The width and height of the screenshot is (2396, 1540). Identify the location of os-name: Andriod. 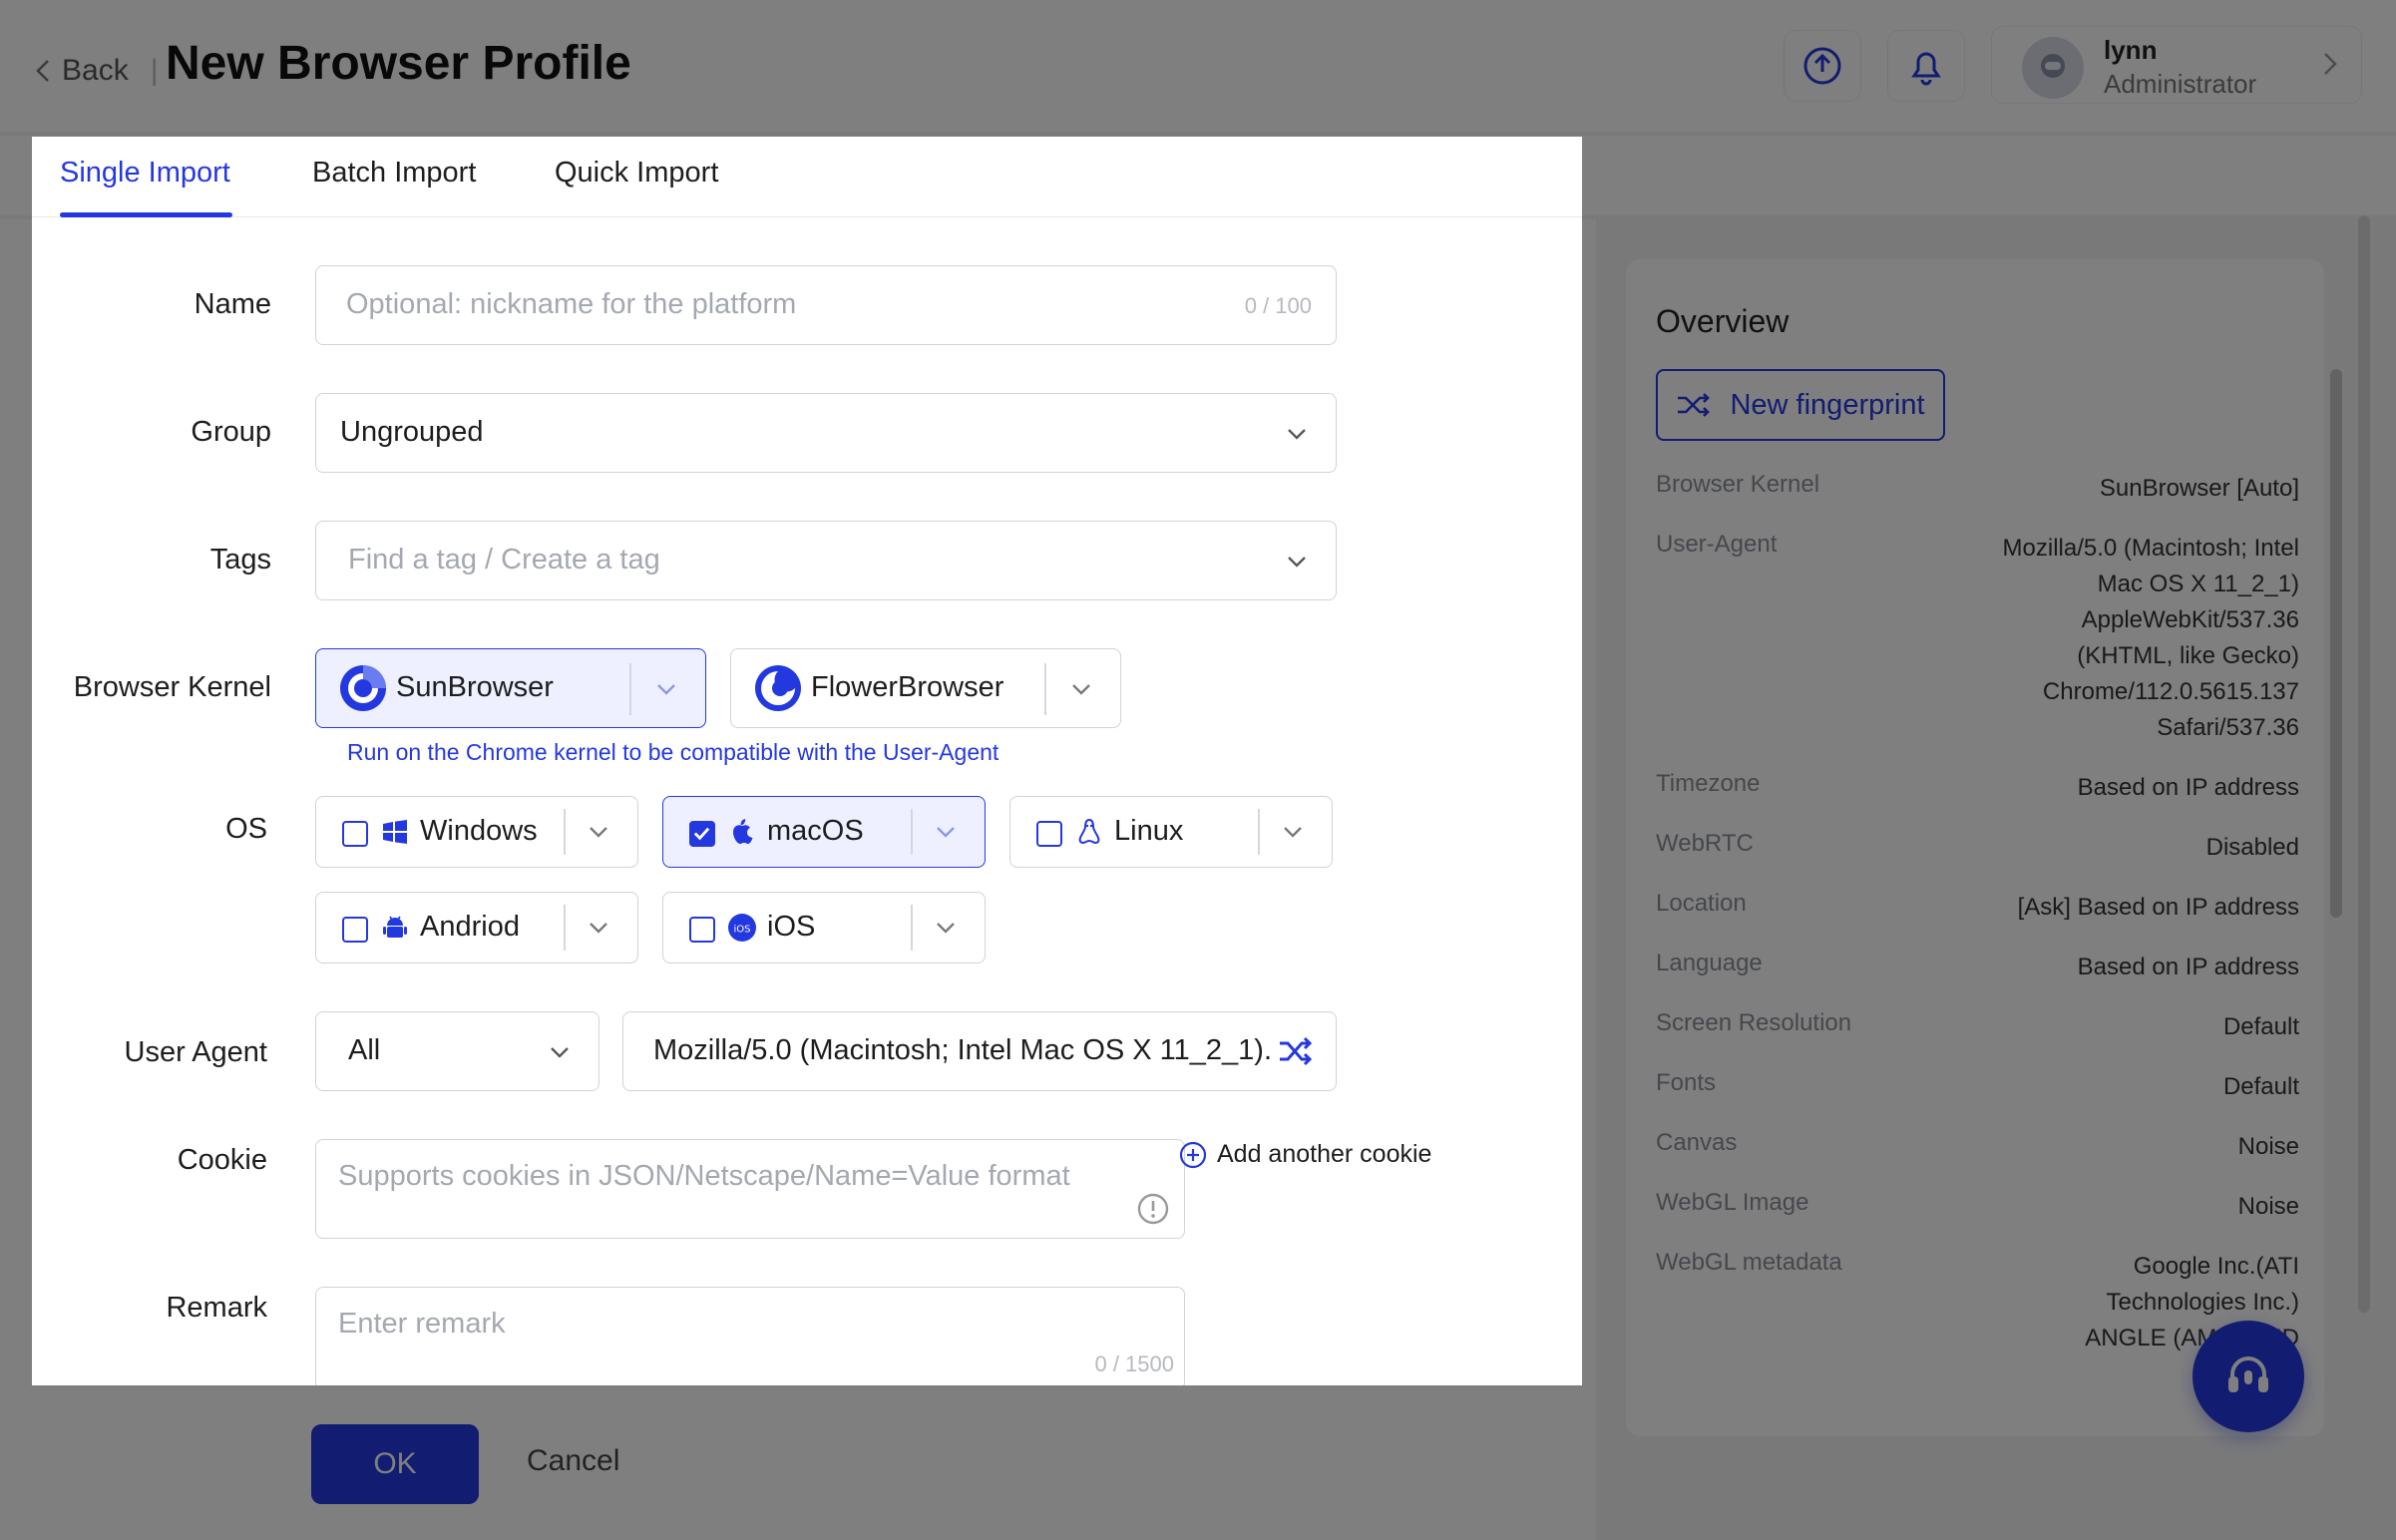
(470, 927).